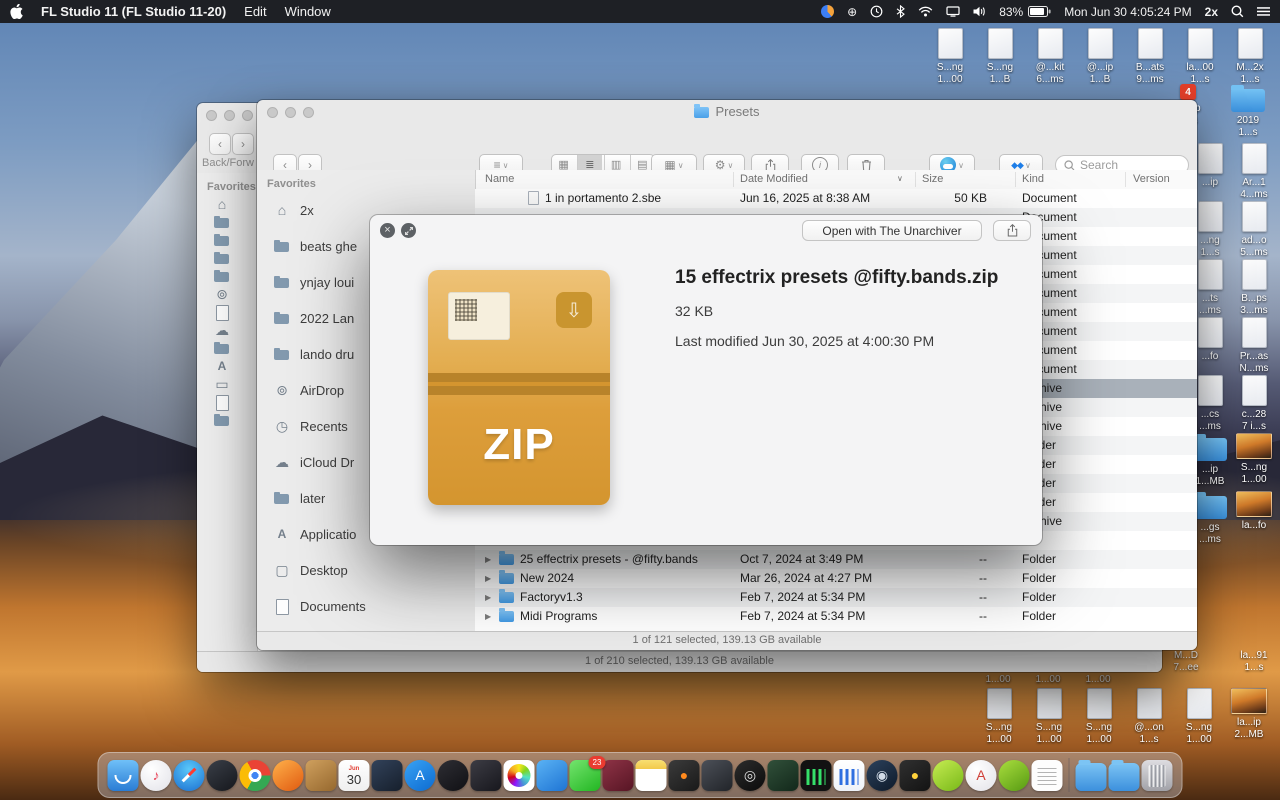  What do you see at coordinates (1000, 57) in the screenshot?
I see `desktop-icon: S...ng 1...B` at bounding box center [1000, 57].